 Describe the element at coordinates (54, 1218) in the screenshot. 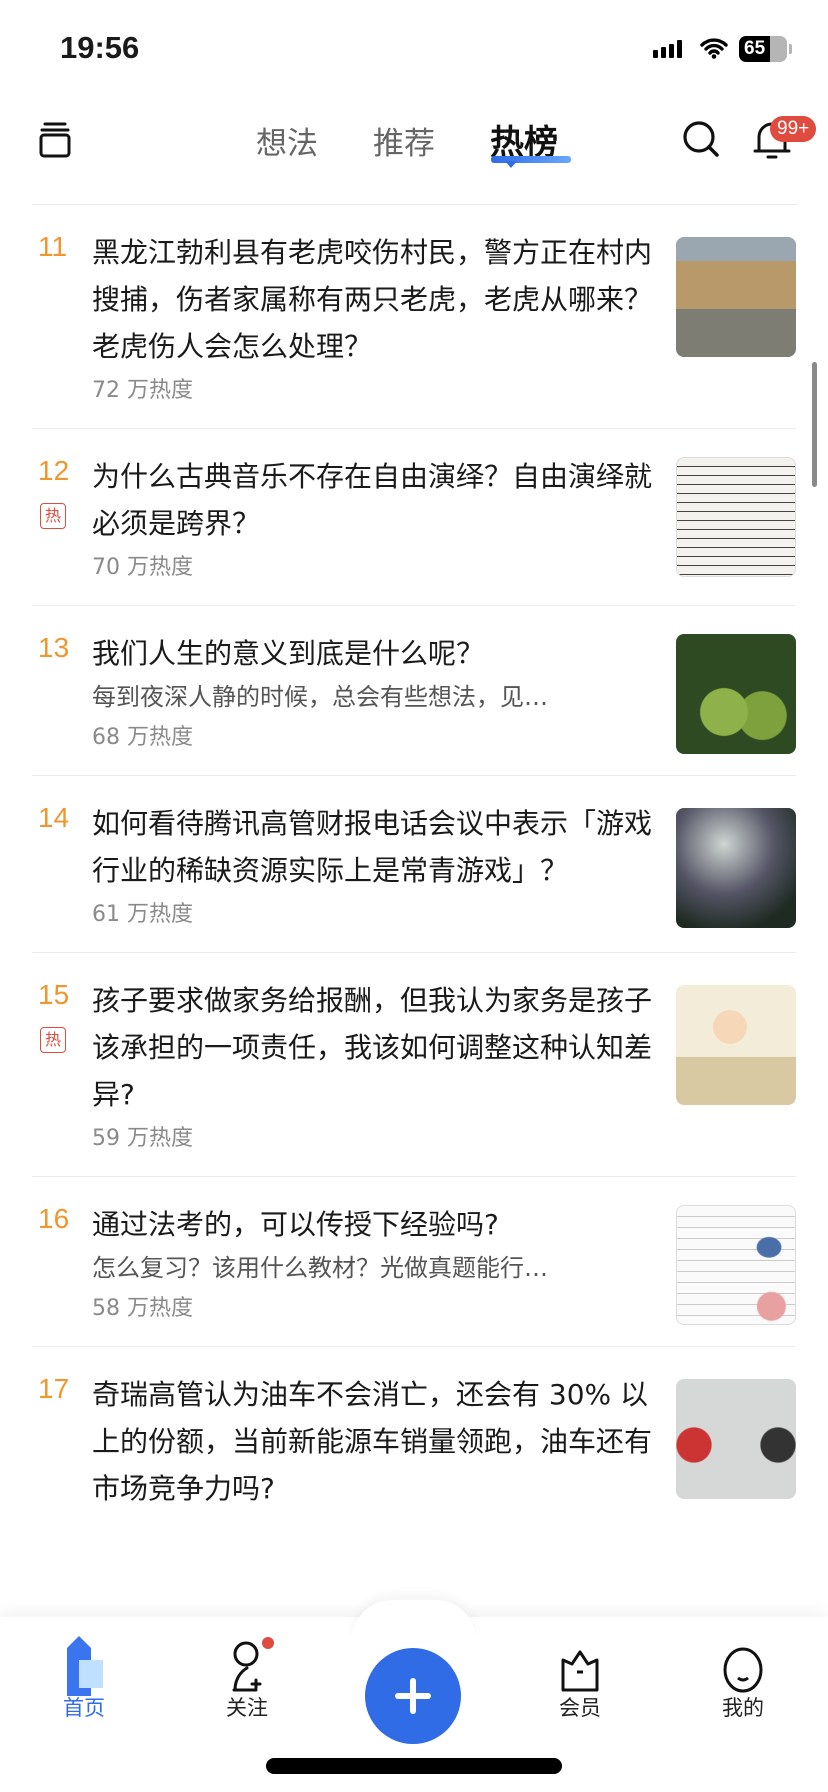

I see `rank-number: 16` at that location.